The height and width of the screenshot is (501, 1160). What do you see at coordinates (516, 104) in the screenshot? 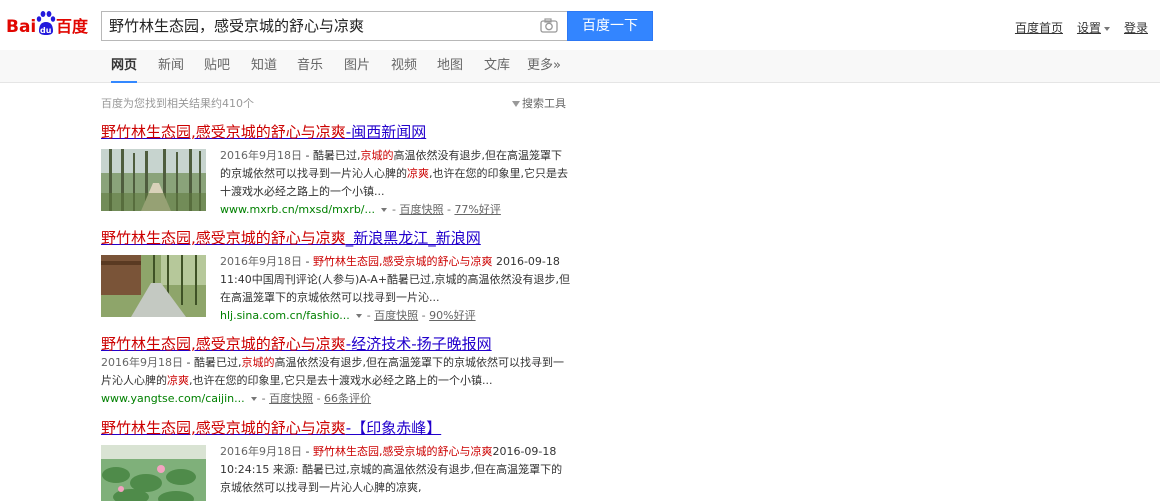
I see `filter-icon` at bounding box center [516, 104].